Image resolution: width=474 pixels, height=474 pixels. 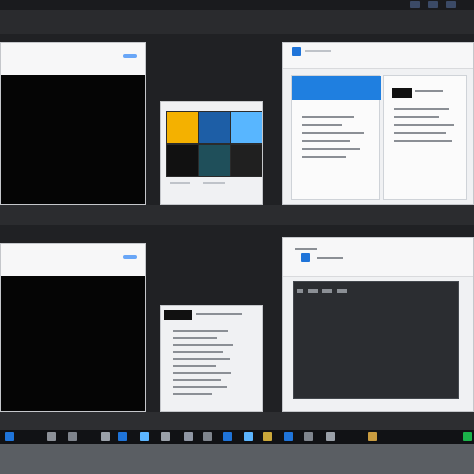 I want to click on wifi-icon, so click(x=330, y=436).